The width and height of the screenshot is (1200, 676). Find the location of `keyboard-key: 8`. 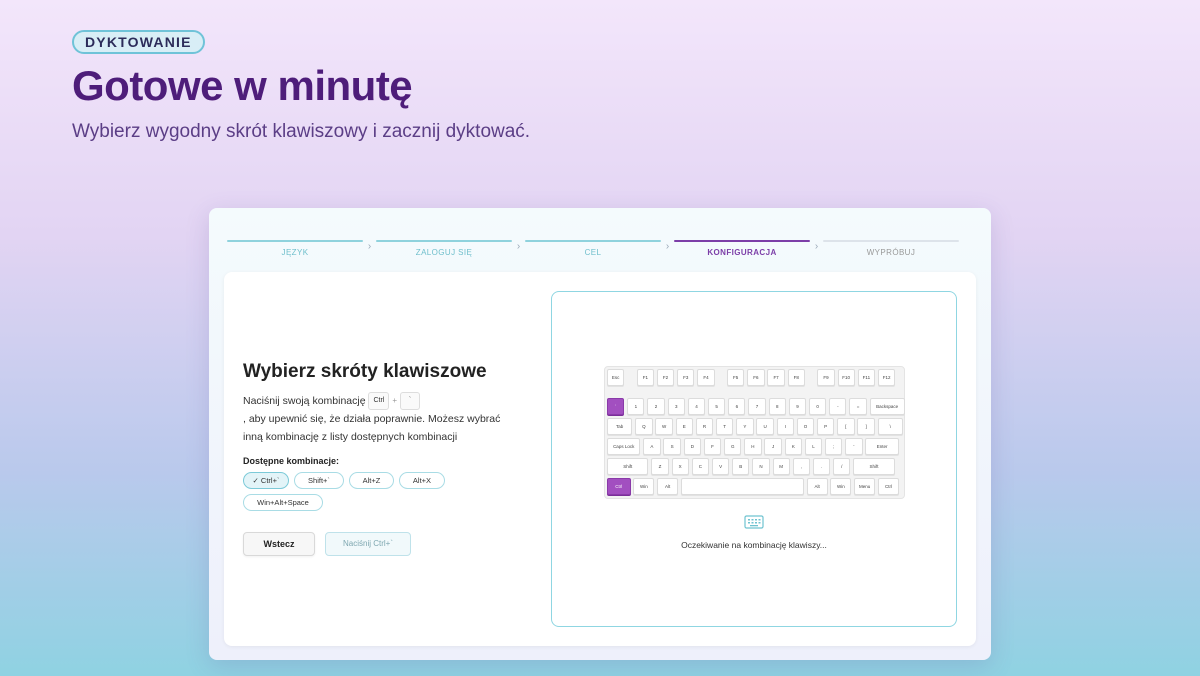

keyboard-key: 8 is located at coordinates (777, 406).